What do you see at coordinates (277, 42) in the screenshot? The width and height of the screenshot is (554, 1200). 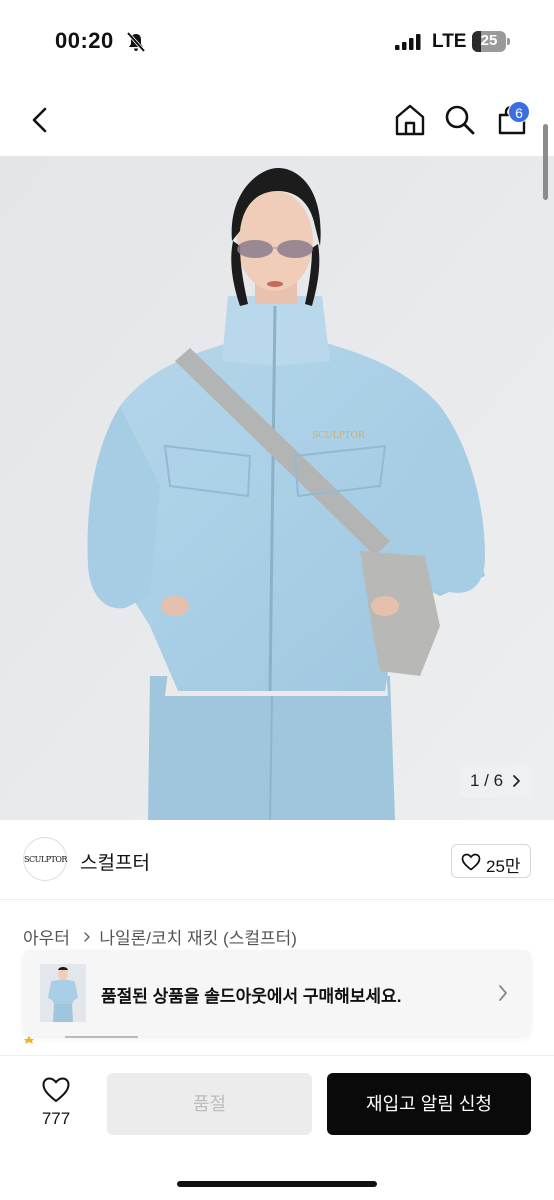 I see `status-bar: 00:20 LTE 25` at bounding box center [277, 42].